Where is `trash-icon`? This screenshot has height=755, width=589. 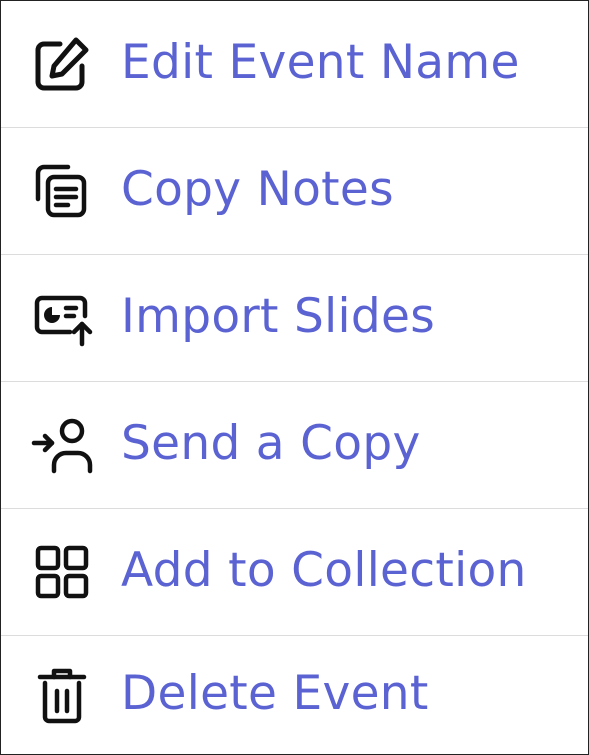 trash-icon is located at coordinates (62, 695).